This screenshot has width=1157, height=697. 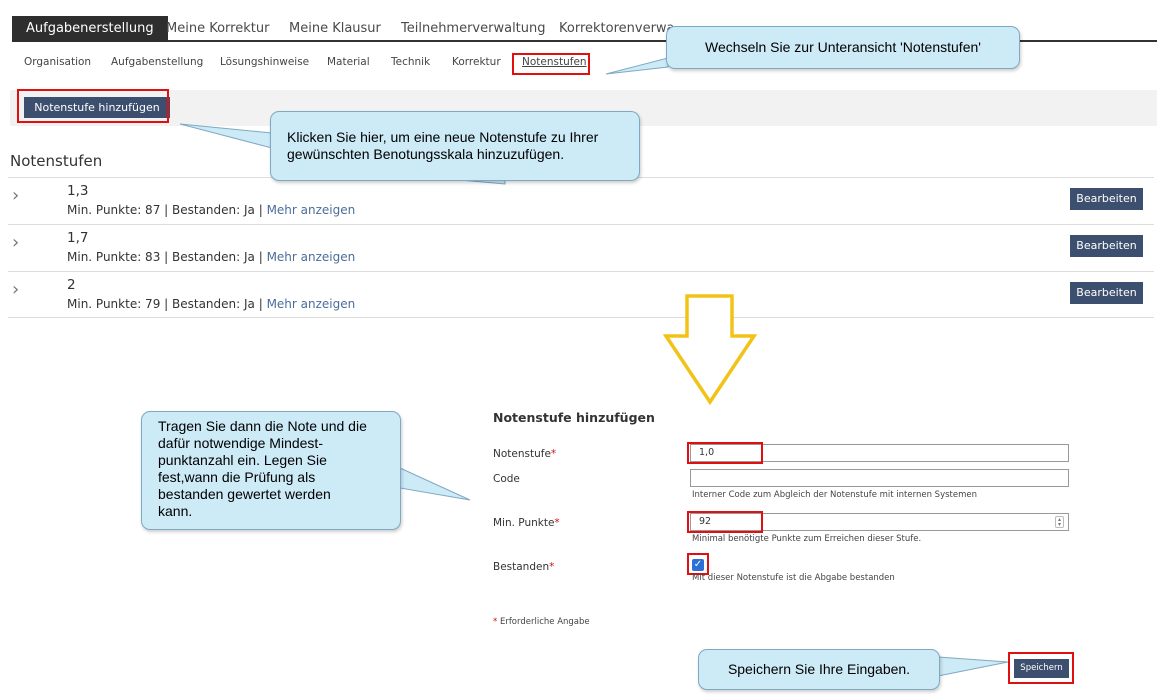 I want to click on grade-meta-text: Min. Punkte: 83 | Bestanden: Ja |, so click(x=167, y=257).